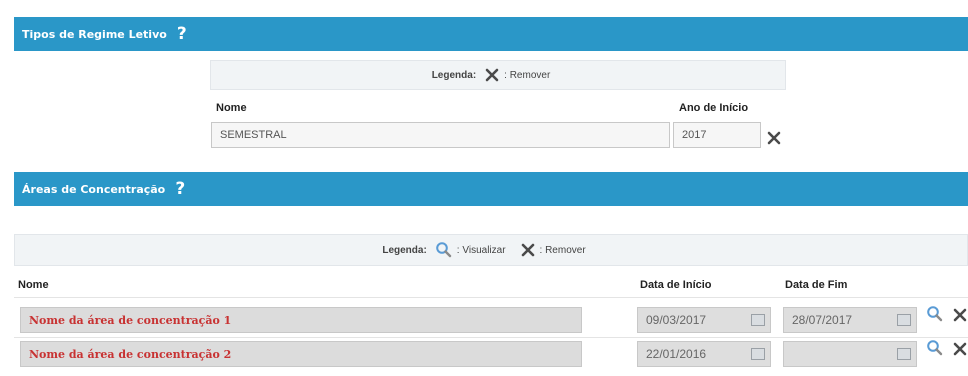 The width and height of the screenshot is (968, 376). I want to click on area-name-field: Nome da área de concentração 1, so click(301, 320).